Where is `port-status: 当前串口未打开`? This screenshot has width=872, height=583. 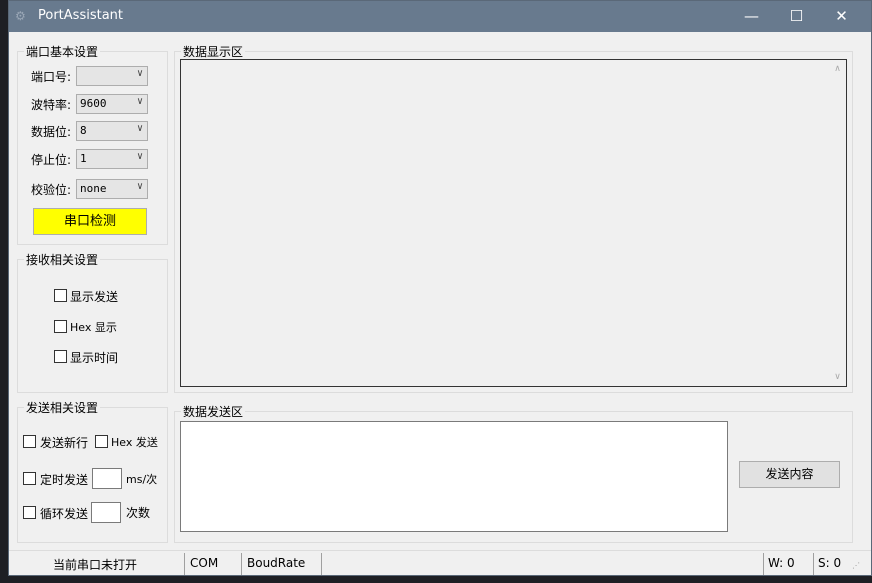
port-status: 当前串口未打开 is located at coordinates (95, 565).